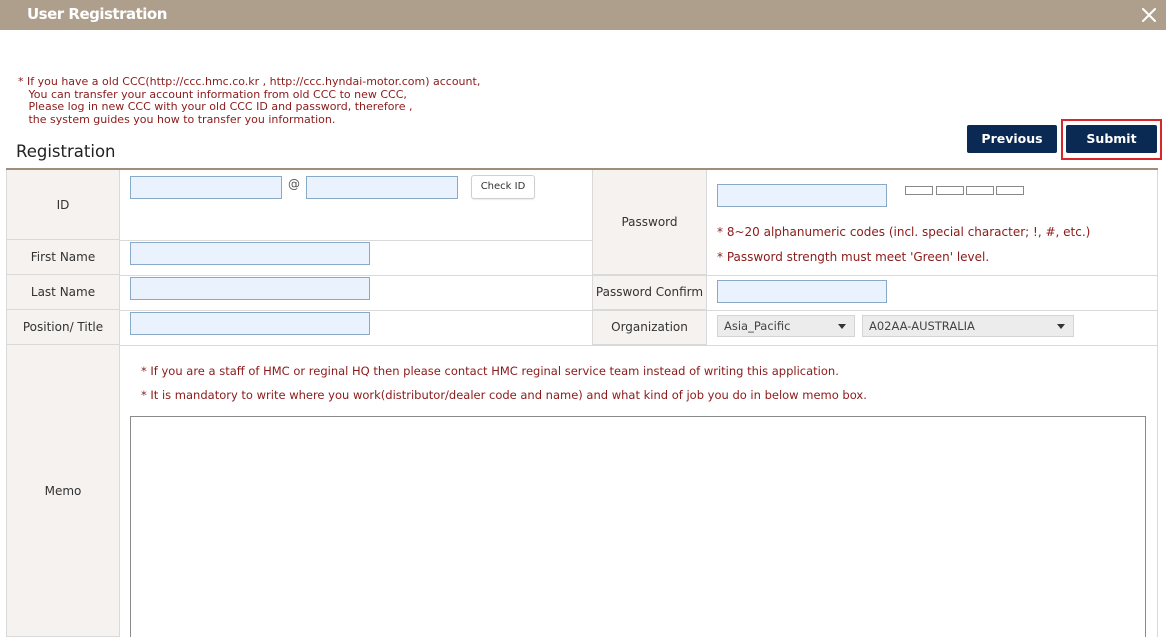 The image size is (1166, 637). Describe the element at coordinates (382, 187) in the screenshot. I see `id-domain-input` at that location.